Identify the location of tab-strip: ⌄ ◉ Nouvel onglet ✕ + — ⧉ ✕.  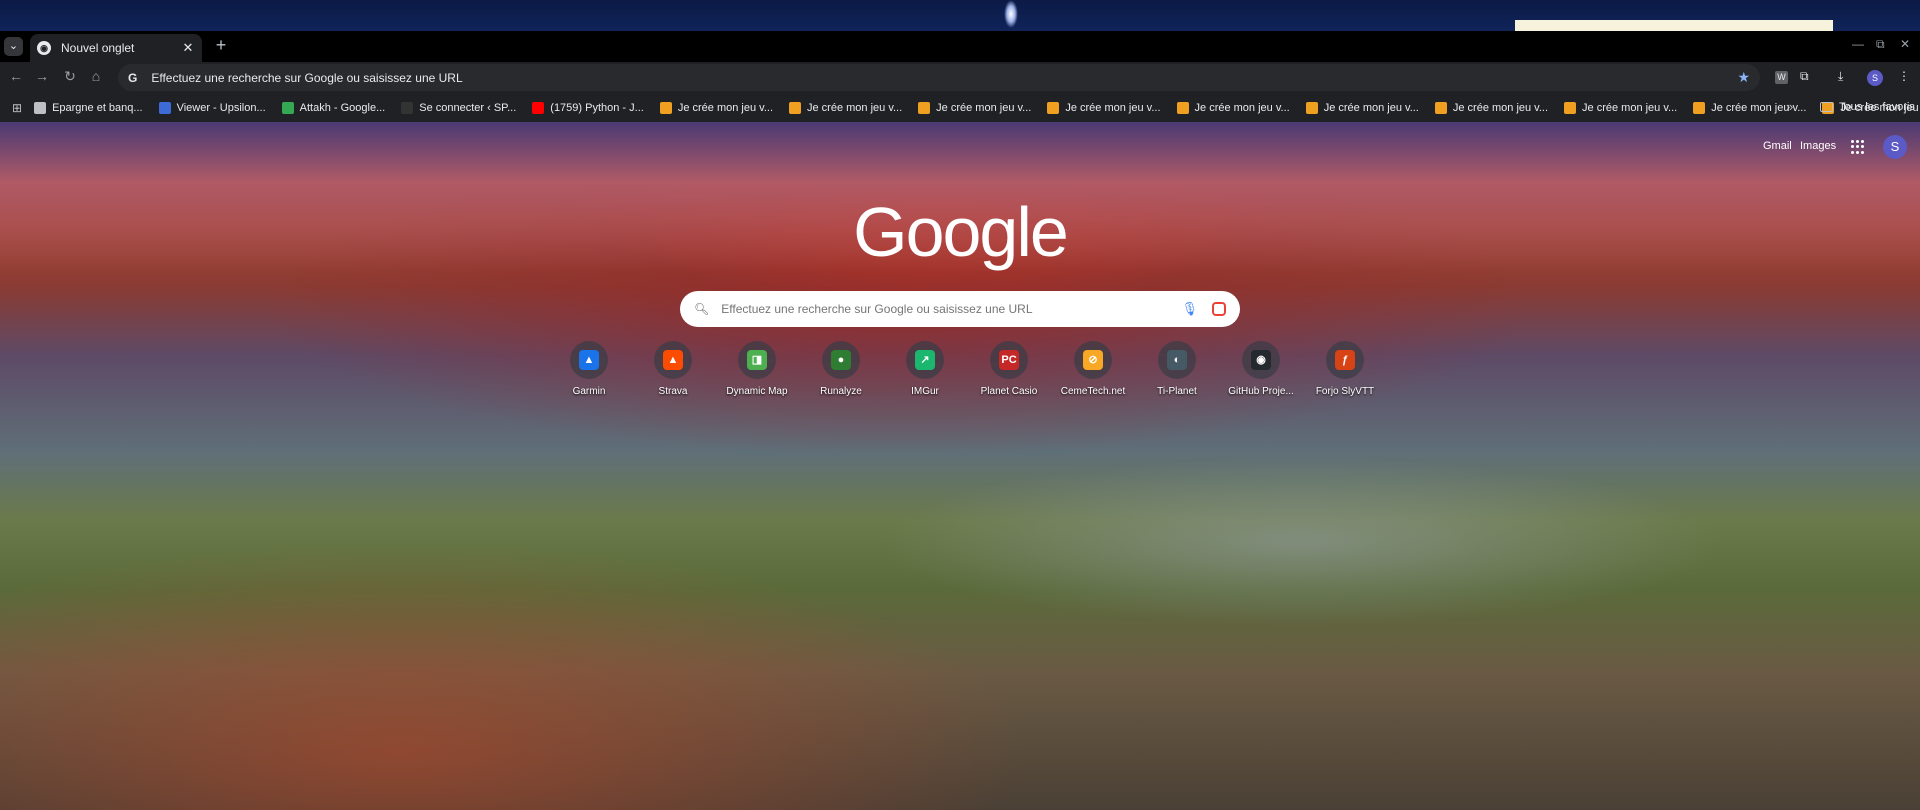
(960, 46).